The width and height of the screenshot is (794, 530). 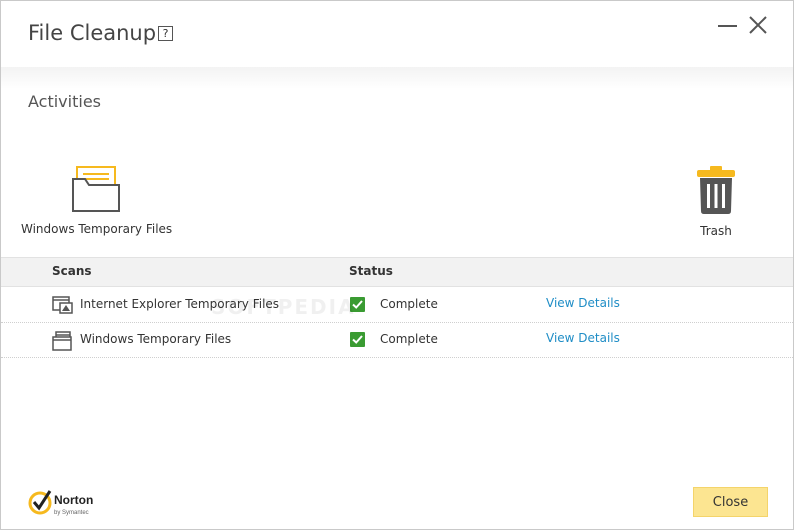 I want to click on window-files-icon, so click(x=63, y=343).